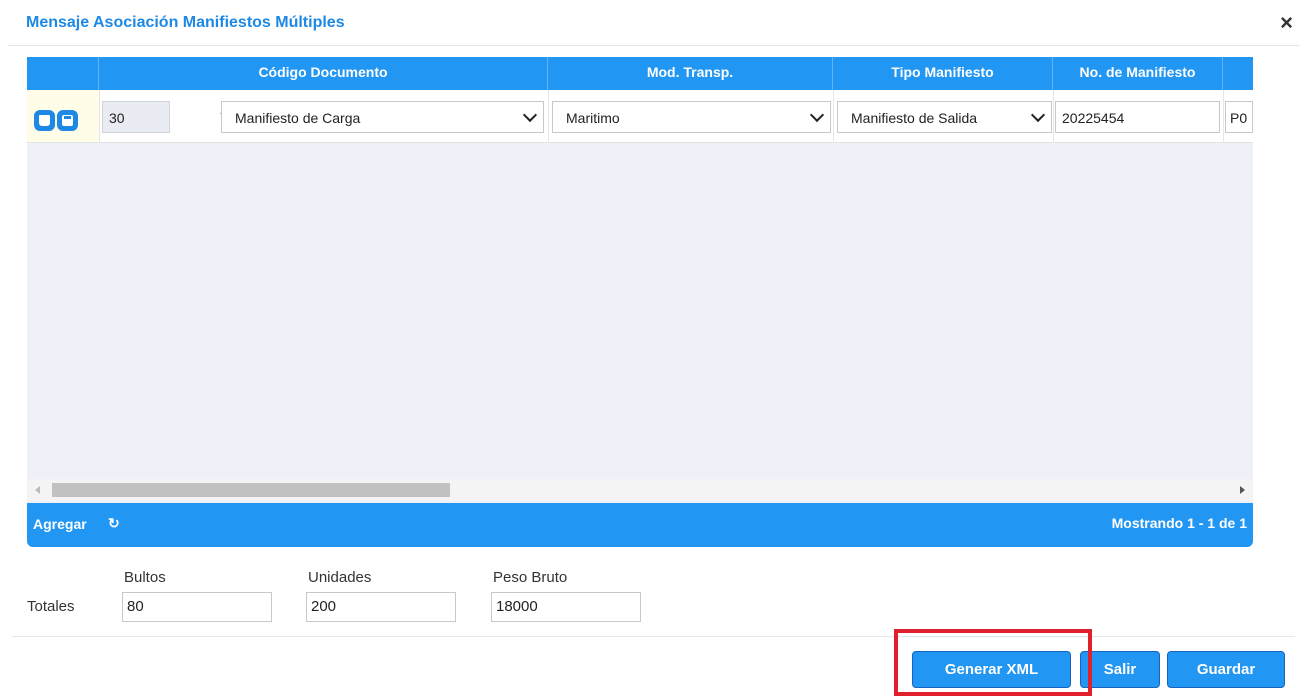 The height and width of the screenshot is (696, 1307). What do you see at coordinates (382, 117) in the screenshot?
I see `documento-select: Manifiesto de Carga` at bounding box center [382, 117].